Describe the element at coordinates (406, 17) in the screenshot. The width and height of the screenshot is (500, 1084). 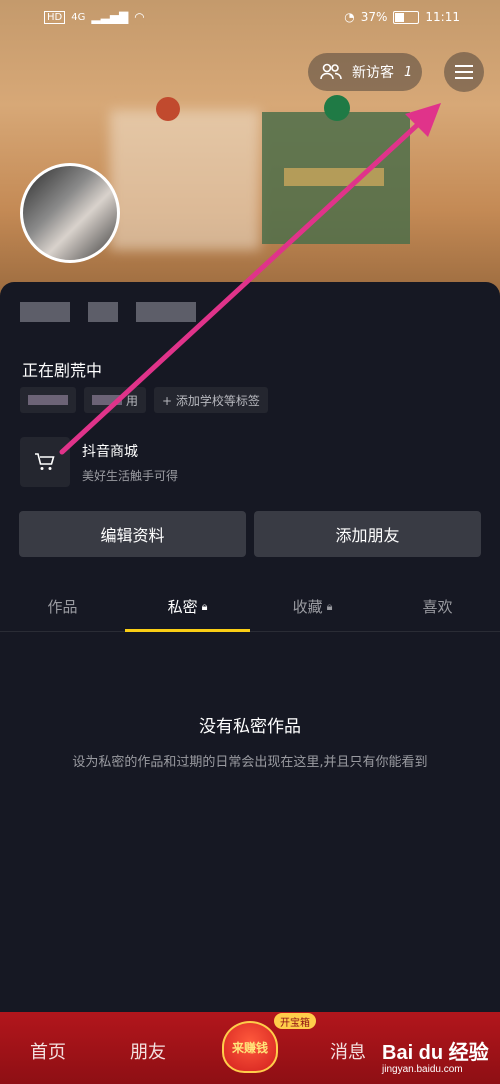
I see `battery-icon` at that location.